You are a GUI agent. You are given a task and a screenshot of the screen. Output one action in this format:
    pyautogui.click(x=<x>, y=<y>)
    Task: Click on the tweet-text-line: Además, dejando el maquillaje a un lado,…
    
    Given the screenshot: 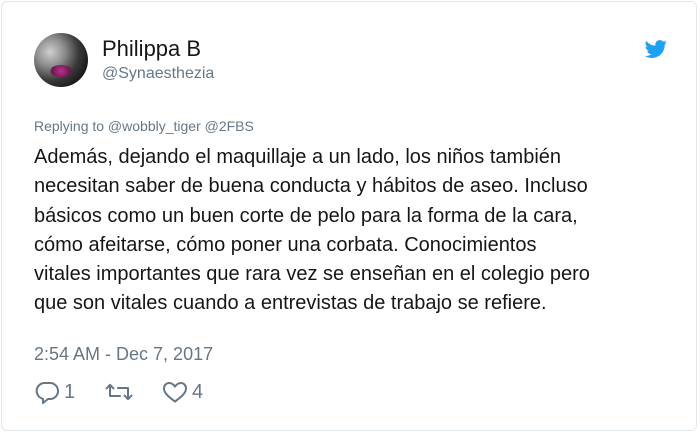 What is the action you would take?
    pyautogui.click(x=298, y=157)
    